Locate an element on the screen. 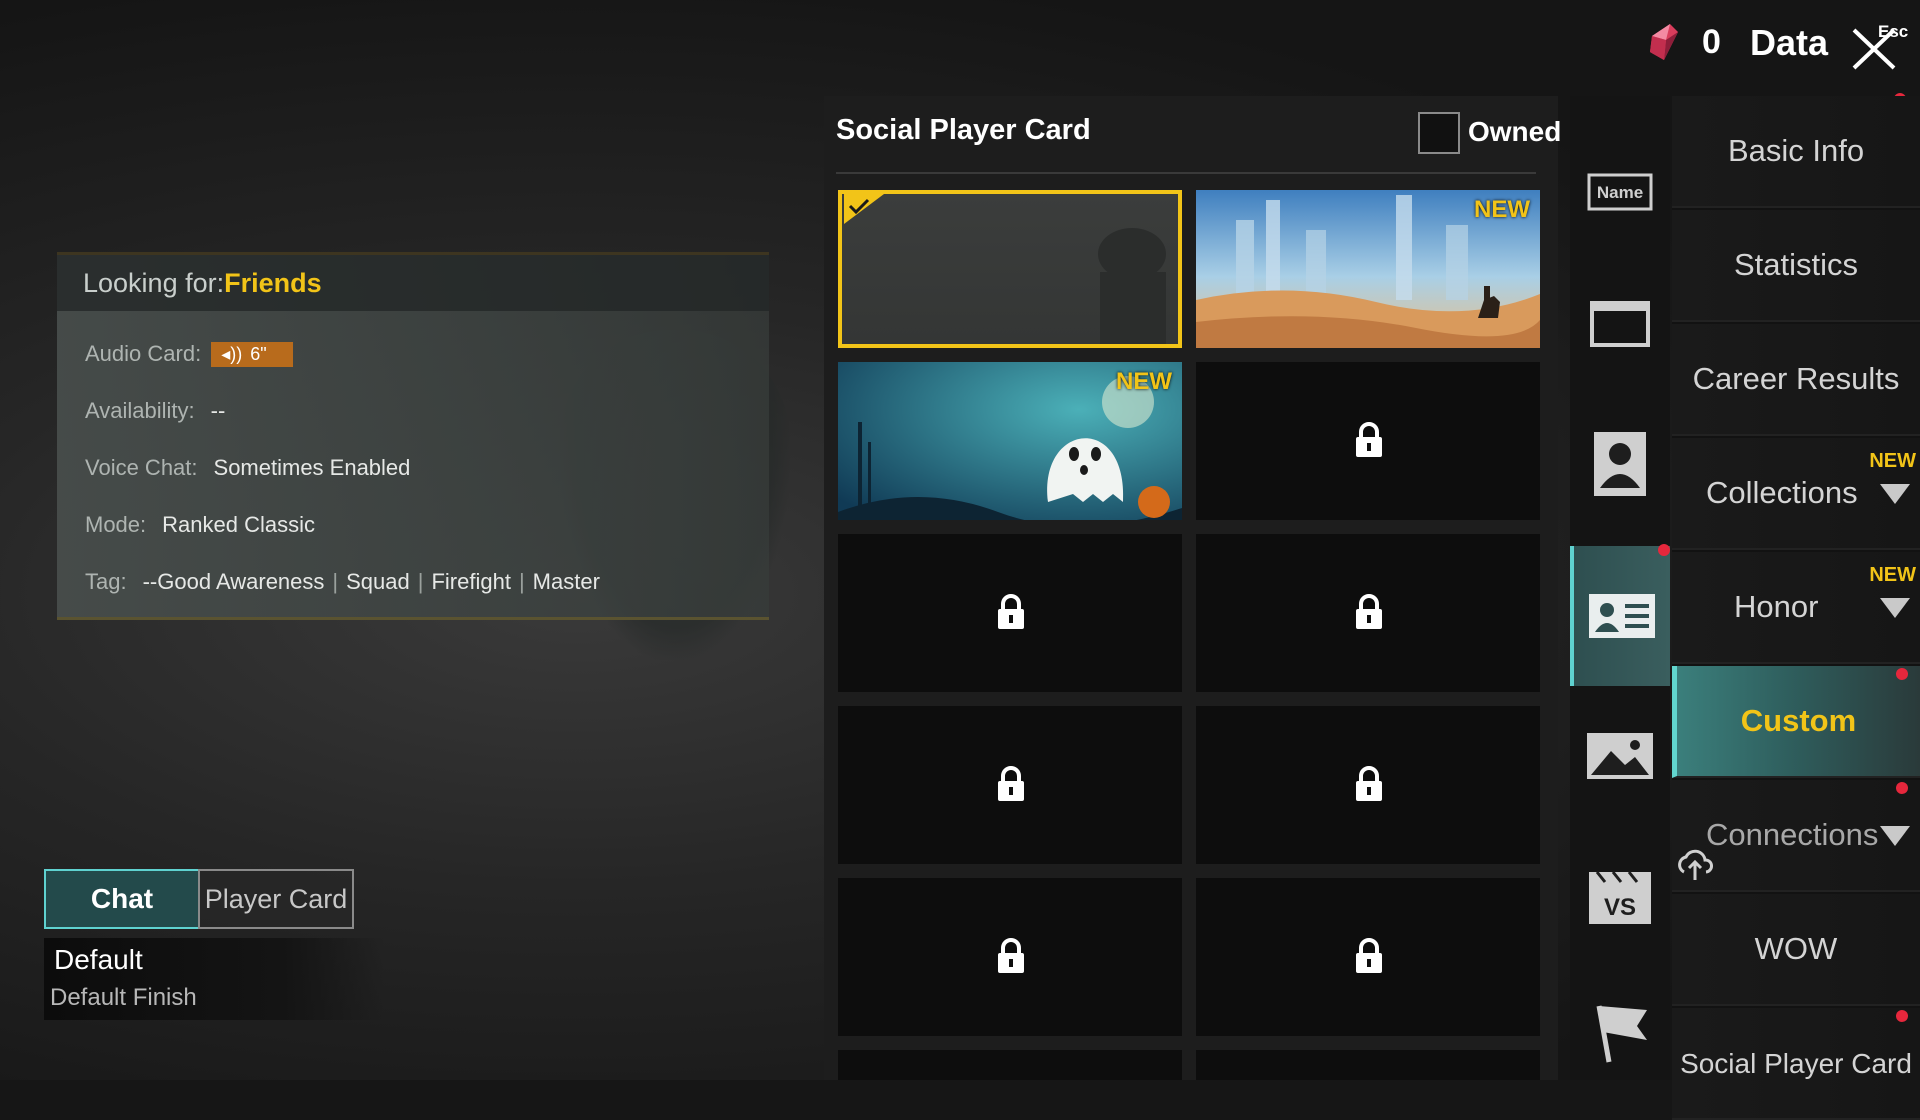 This screenshot has height=1120, width=1920. mode-row: Mode: Ranked Classic is located at coordinates (200, 525).